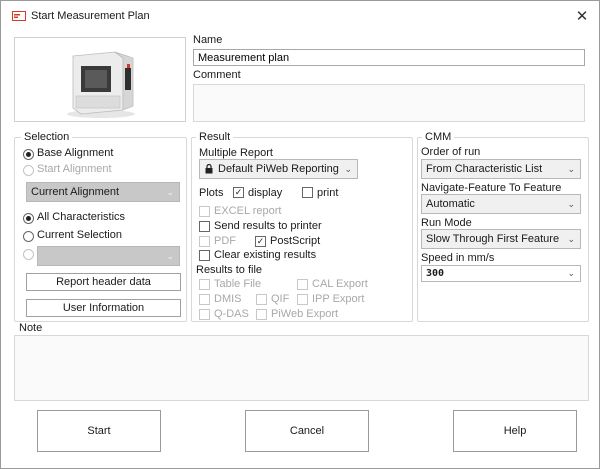  I want to click on selection-group-title: Selection, so click(47, 137).